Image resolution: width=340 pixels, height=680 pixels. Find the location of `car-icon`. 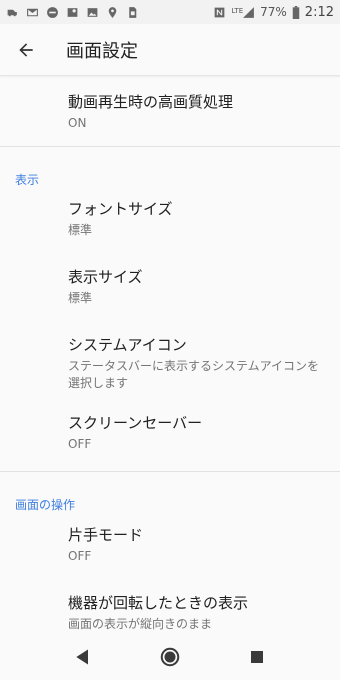

car-icon is located at coordinates (12, 12).